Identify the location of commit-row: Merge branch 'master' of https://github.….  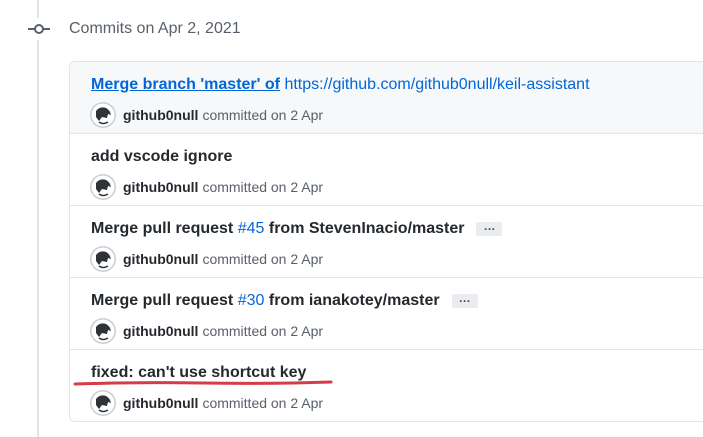
(386, 98).